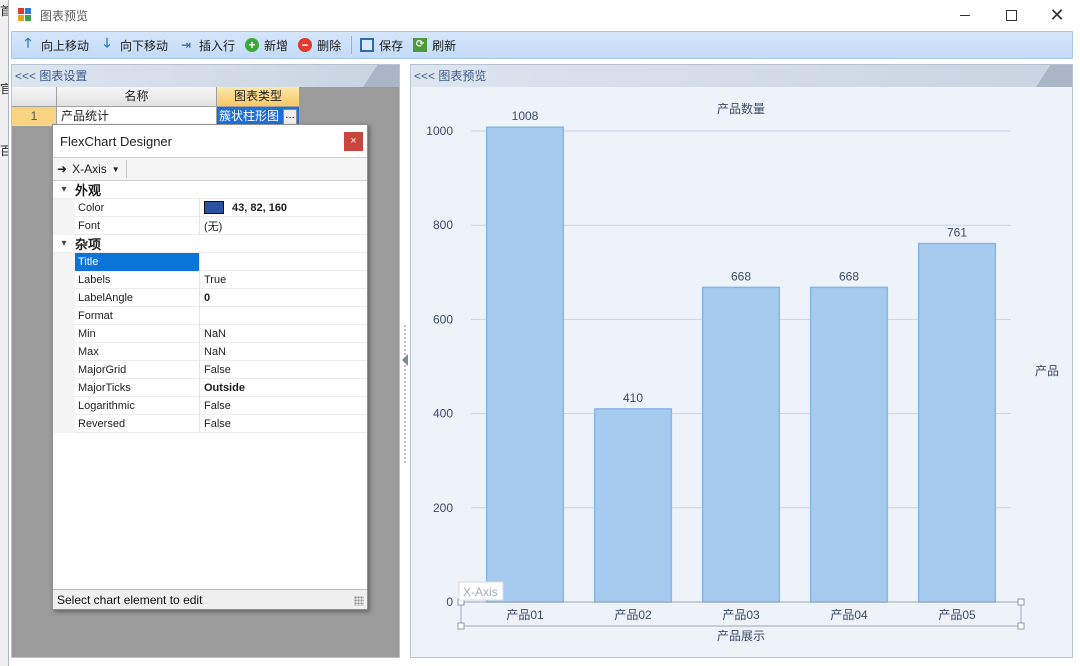 The height and width of the screenshot is (666, 1080). I want to click on property-row-labelangle: LabelAngle 0, so click(210, 297).